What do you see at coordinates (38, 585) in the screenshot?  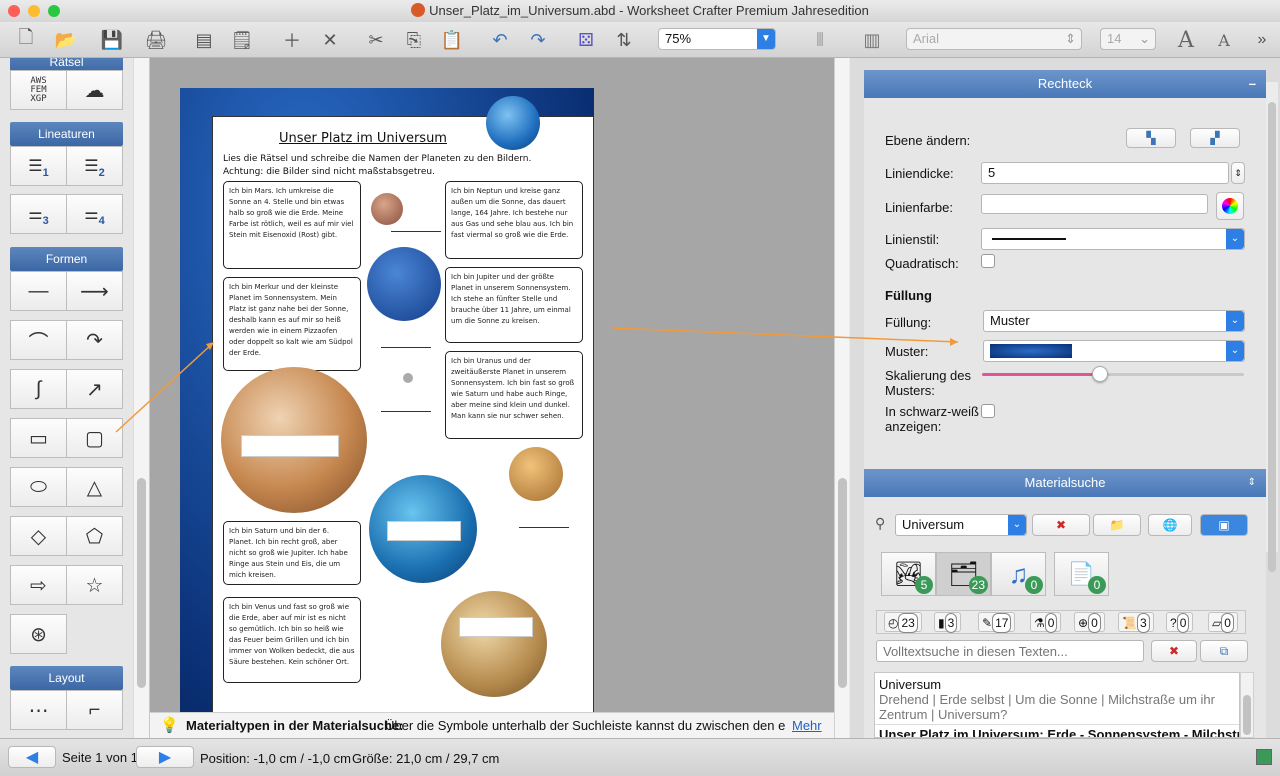 I see `arrow-shape-tool-icon: ⇨` at bounding box center [38, 585].